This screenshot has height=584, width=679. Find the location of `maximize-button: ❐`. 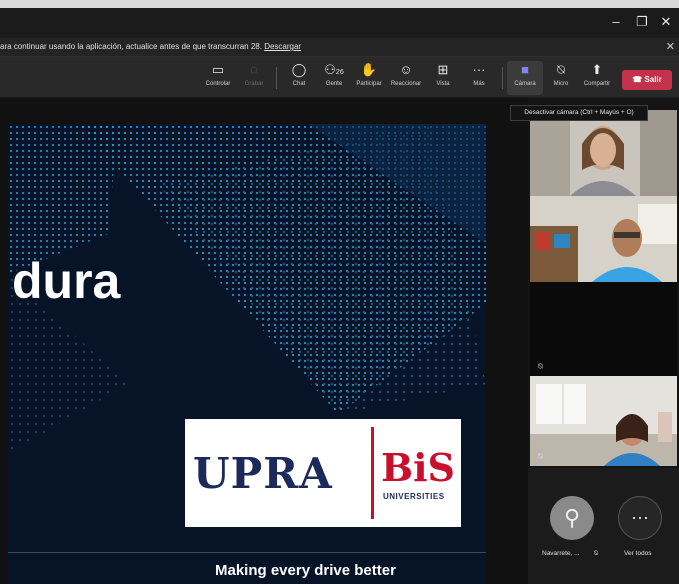

maximize-button: ❐ is located at coordinates (642, 22).